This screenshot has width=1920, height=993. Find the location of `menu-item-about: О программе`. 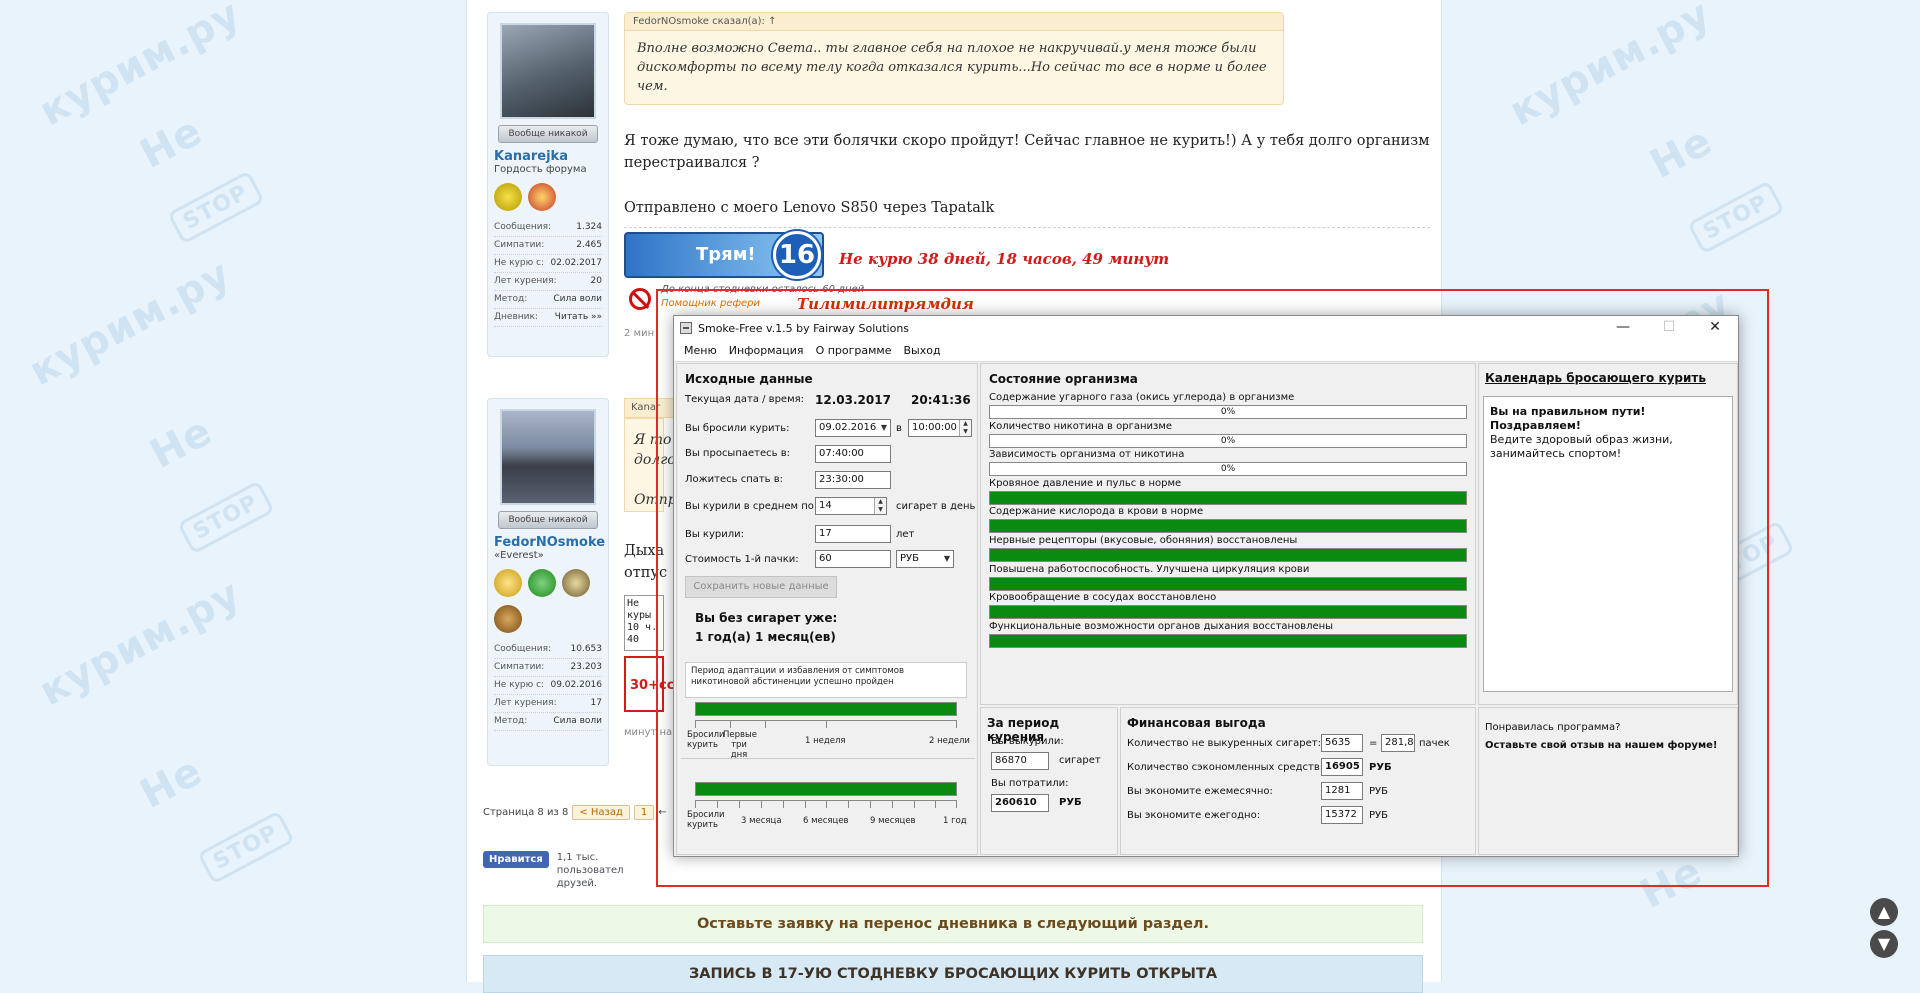

menu-item-about: О программе is located at coordinates (854, 350).